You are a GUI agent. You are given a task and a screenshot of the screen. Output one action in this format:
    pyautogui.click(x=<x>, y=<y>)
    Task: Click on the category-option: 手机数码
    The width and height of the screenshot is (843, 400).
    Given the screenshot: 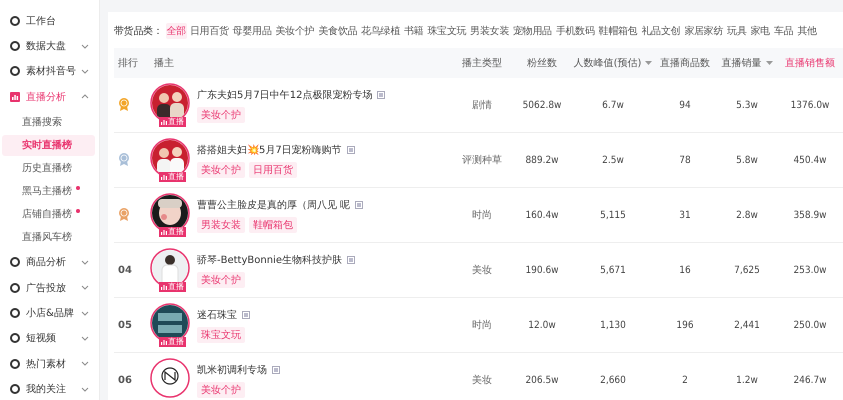 What is the action you would take?
    pyautogui.click(x=575, y=31)
    